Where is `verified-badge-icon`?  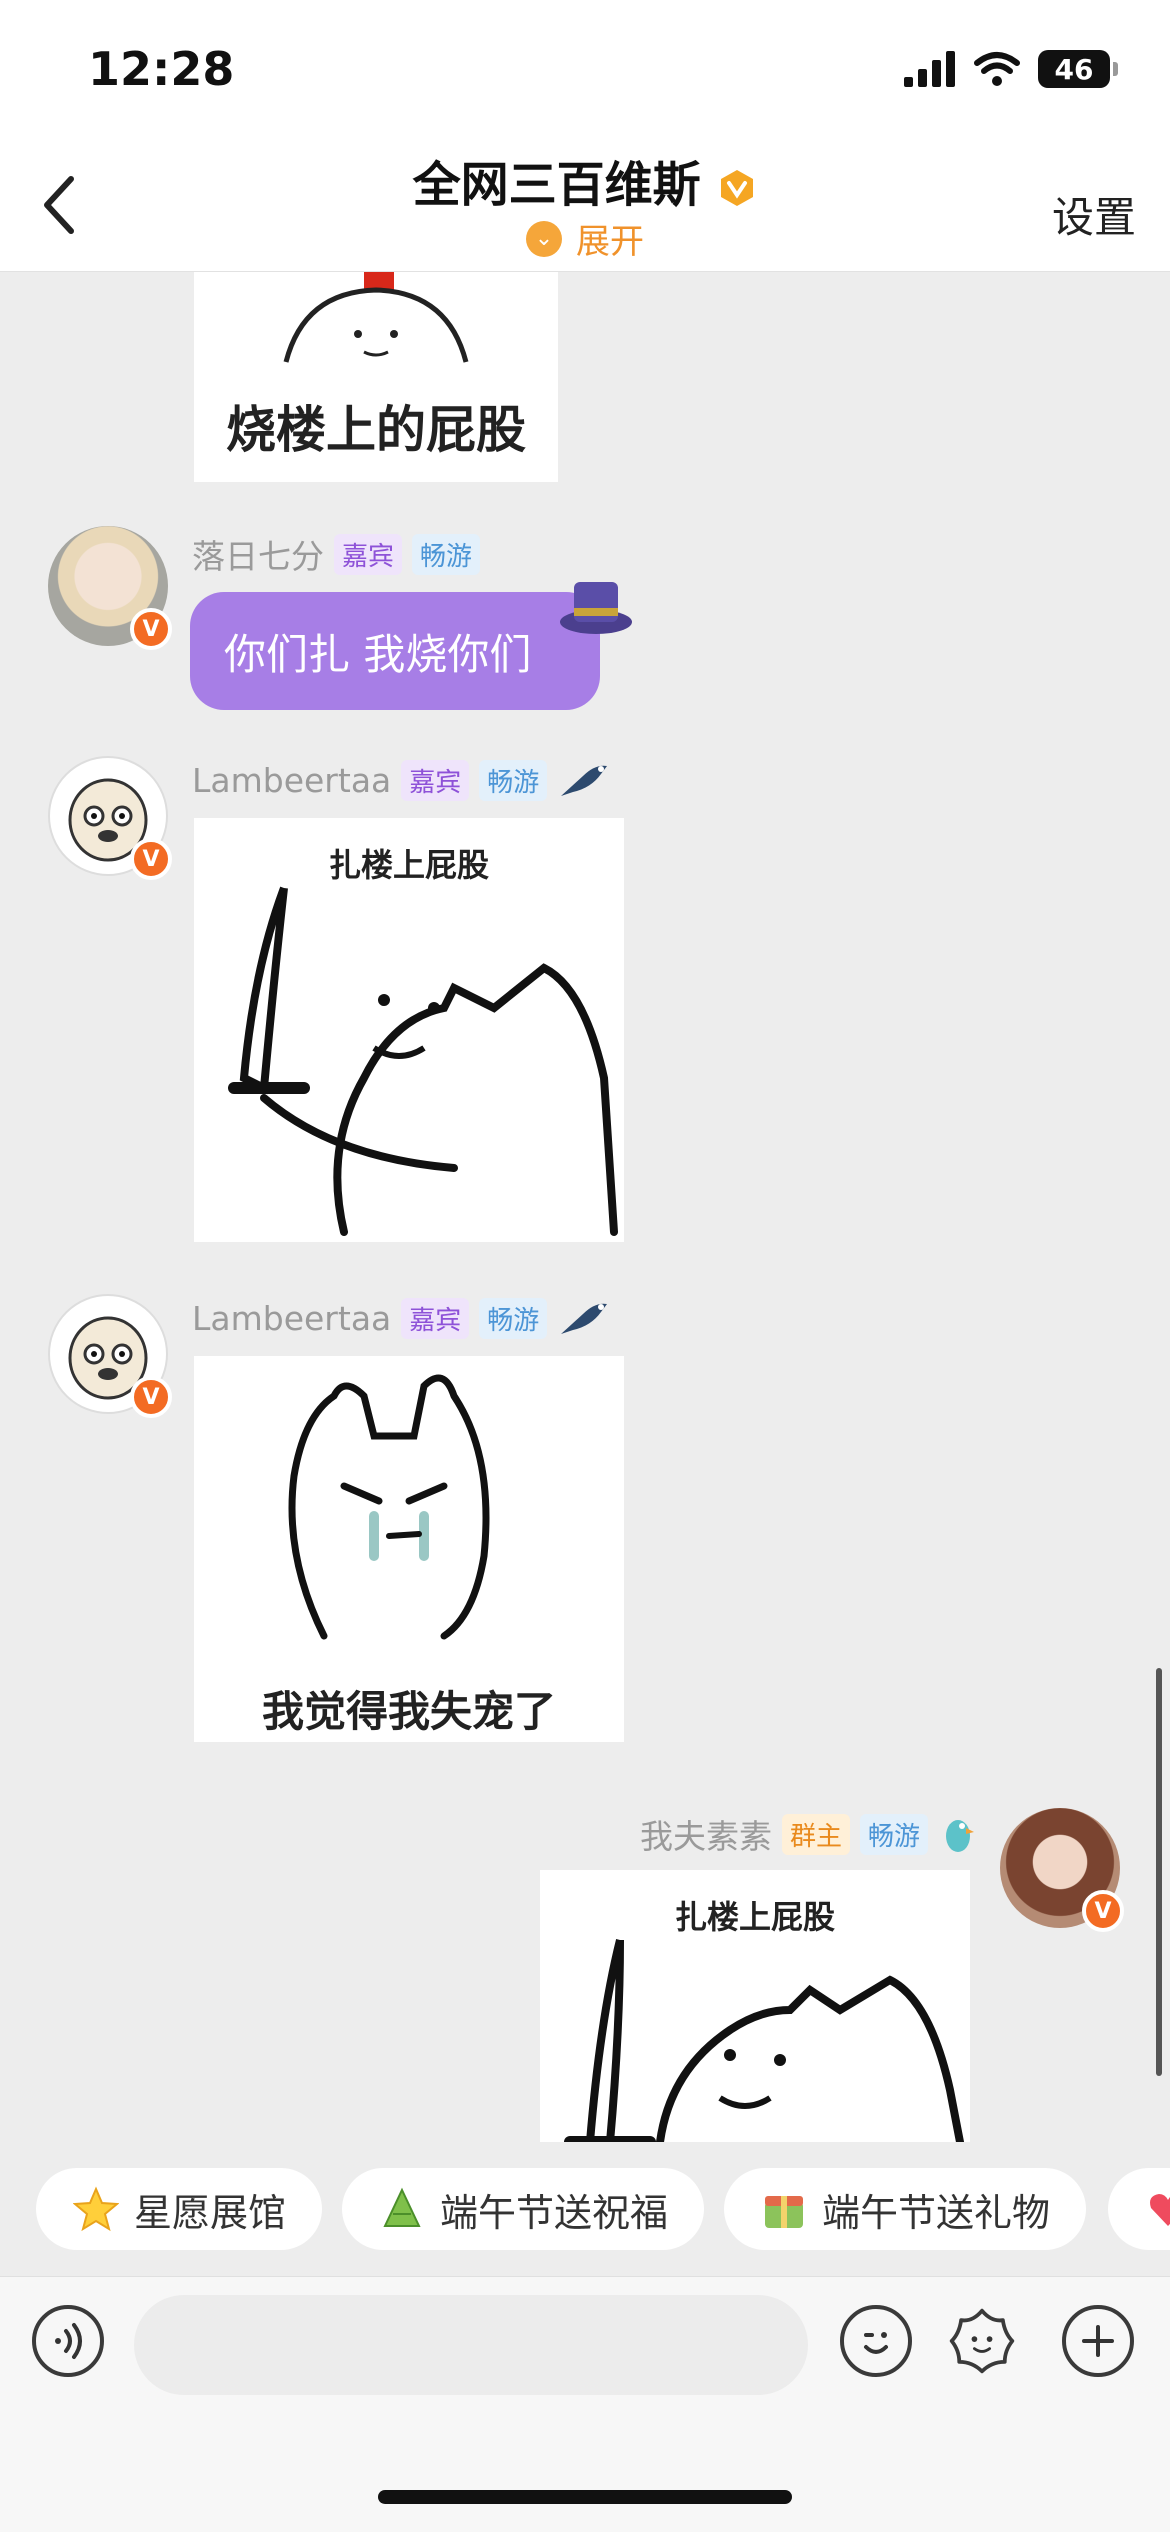 verified-badge-icon is located at coordinates (737, 188).